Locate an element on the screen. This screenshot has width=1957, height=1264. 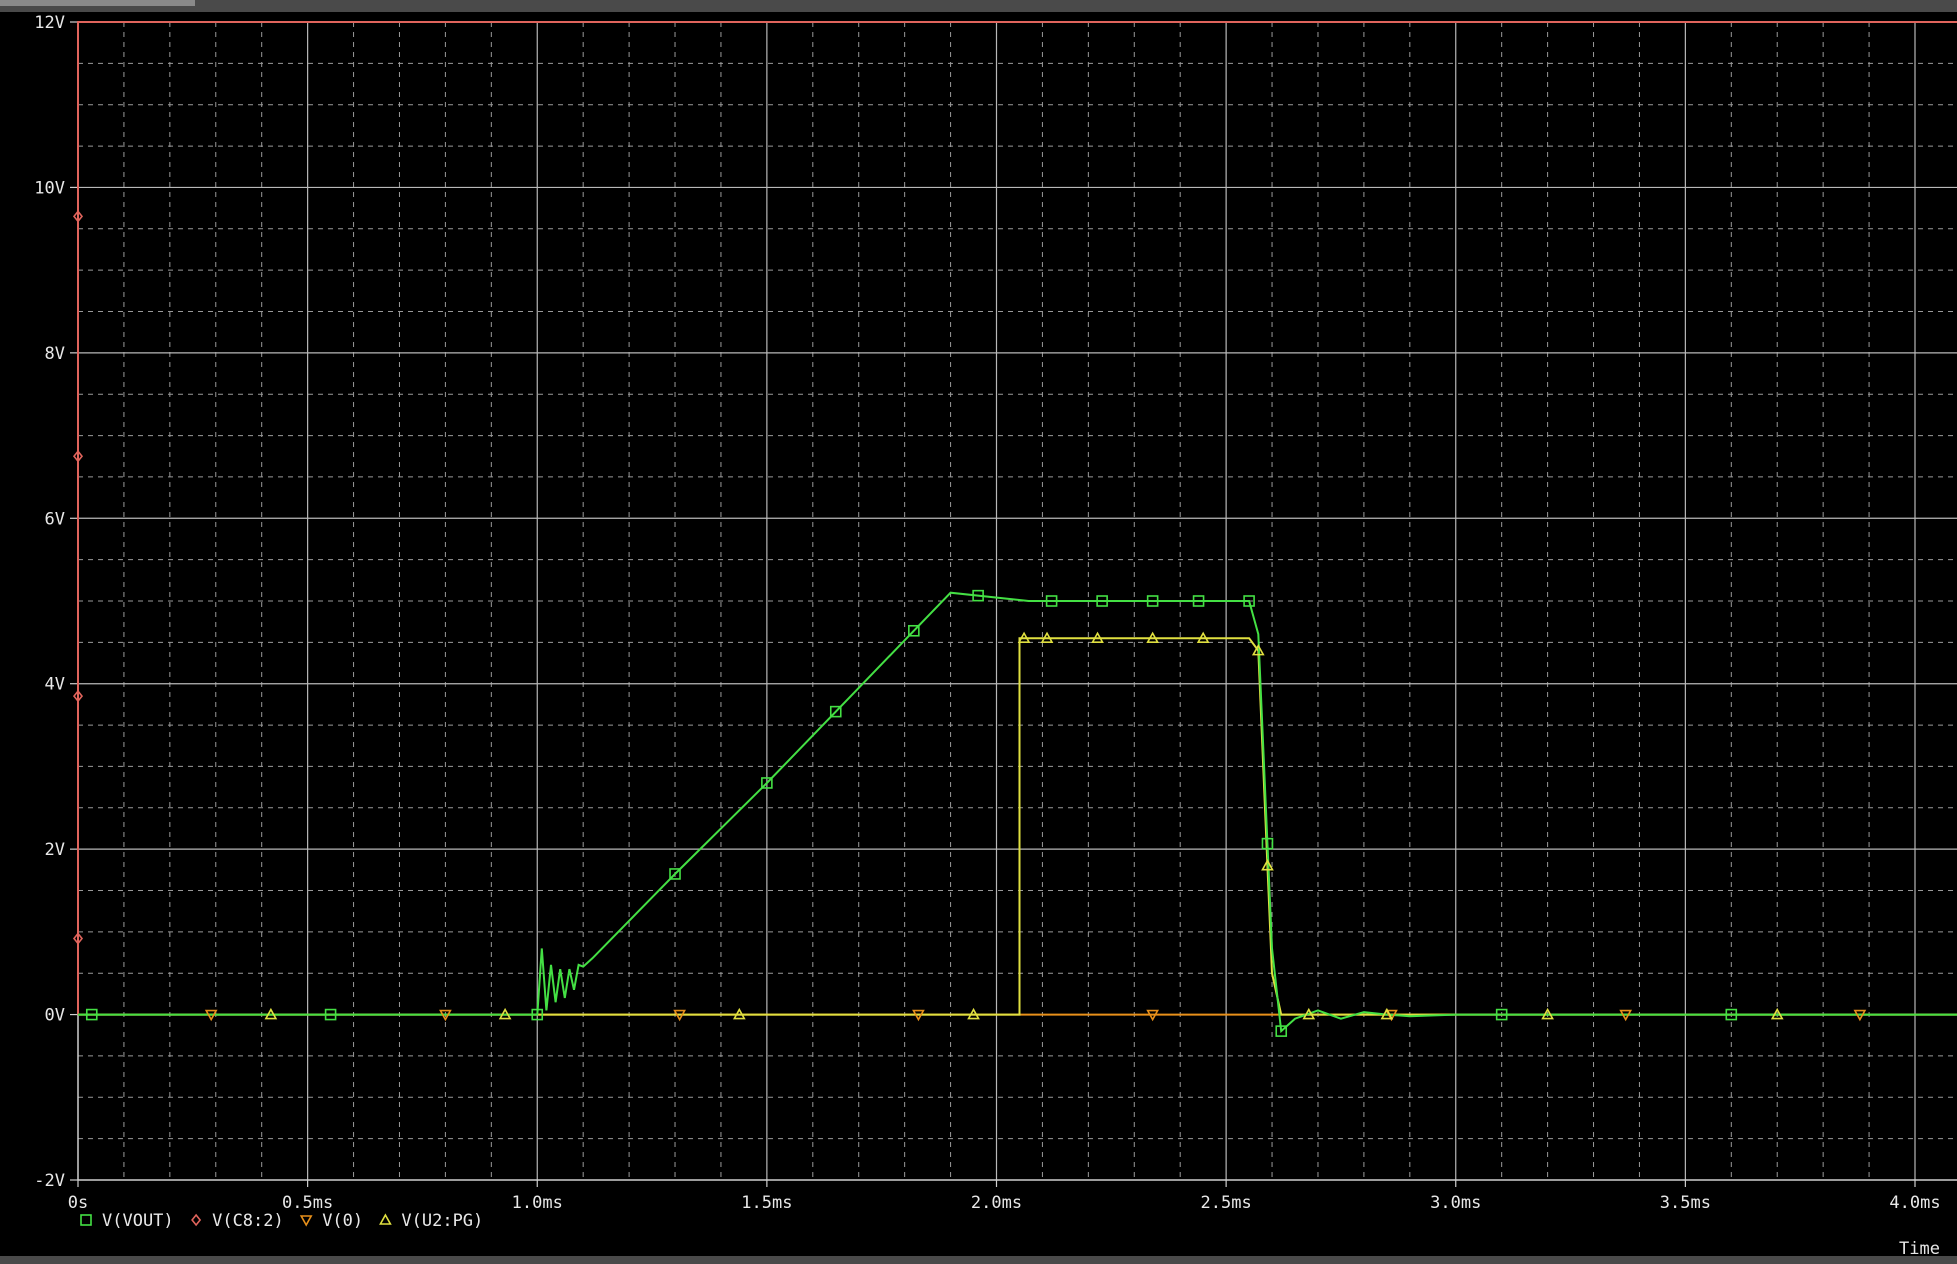
legend-label: V(0) is located at coordinates (342, 1221).